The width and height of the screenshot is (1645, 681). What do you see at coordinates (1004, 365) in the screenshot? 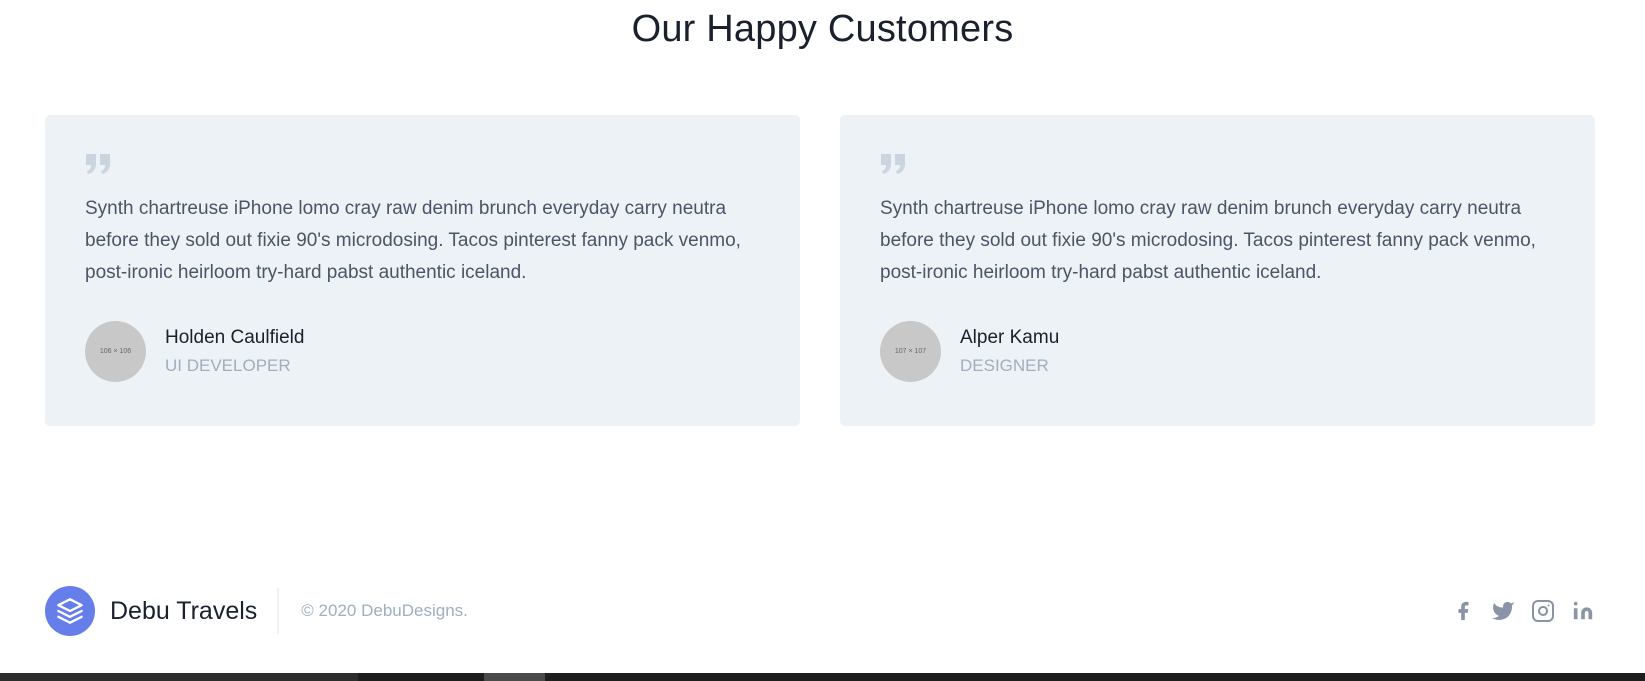
I see `author-role: DESIGNER` at bounding box center [1004, 365].